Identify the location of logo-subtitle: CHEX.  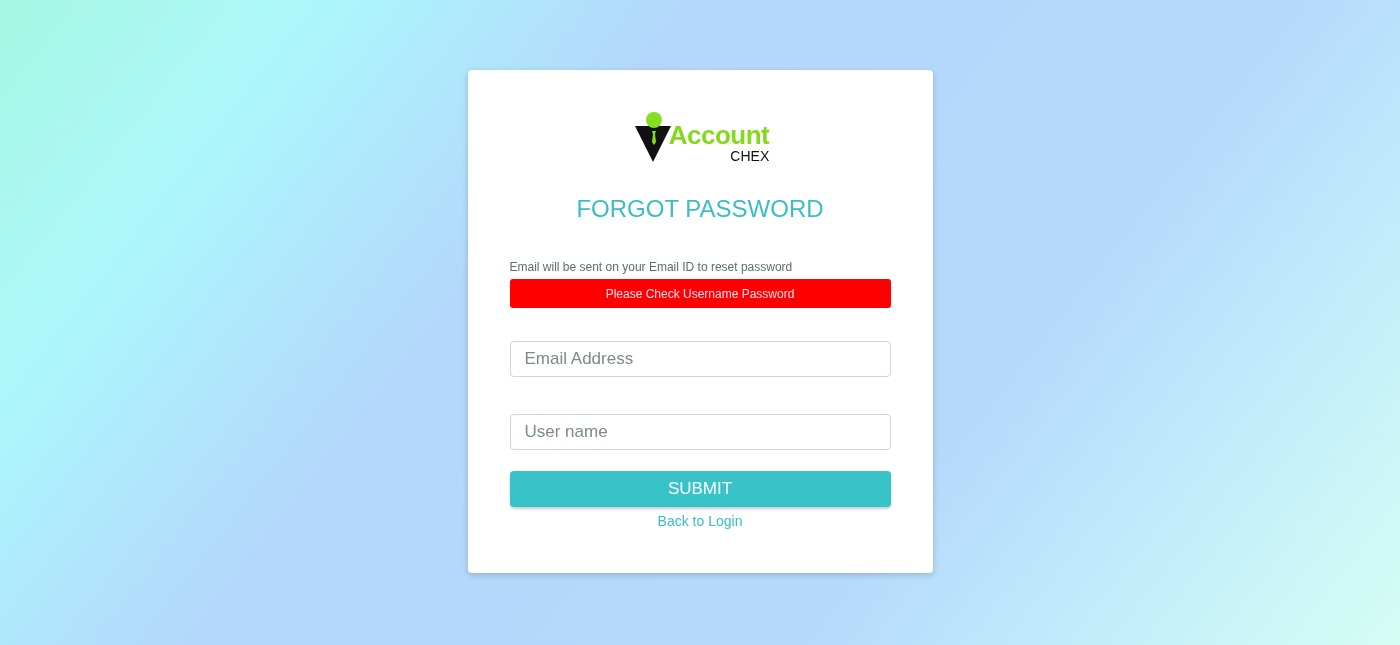
(750, 156).